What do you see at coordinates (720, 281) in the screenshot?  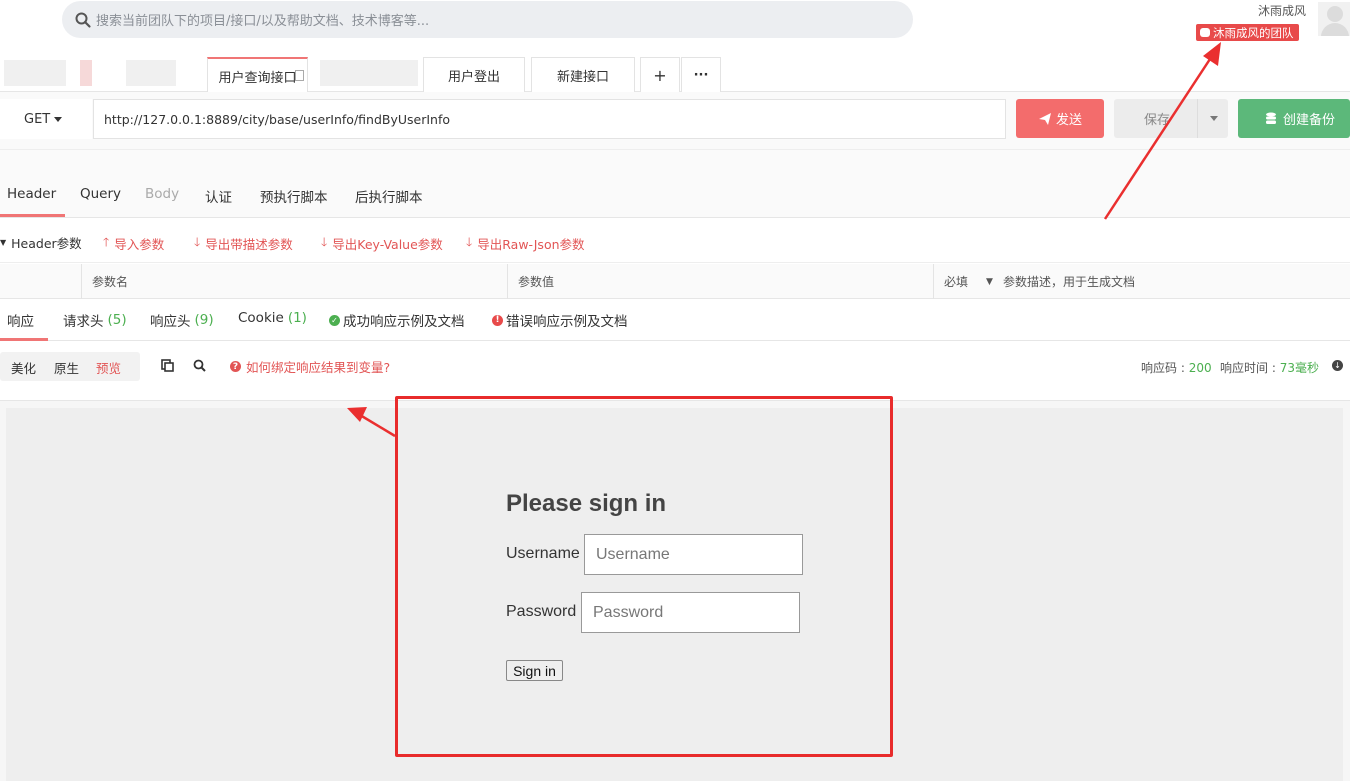 I see `param-value-column: 参数值` at bounding box center [720, 281].